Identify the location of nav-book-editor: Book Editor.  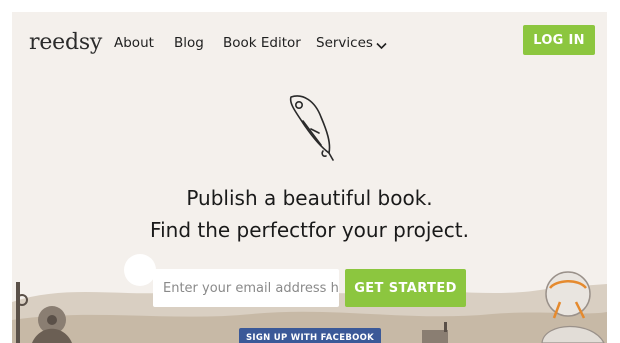
(262, 43).